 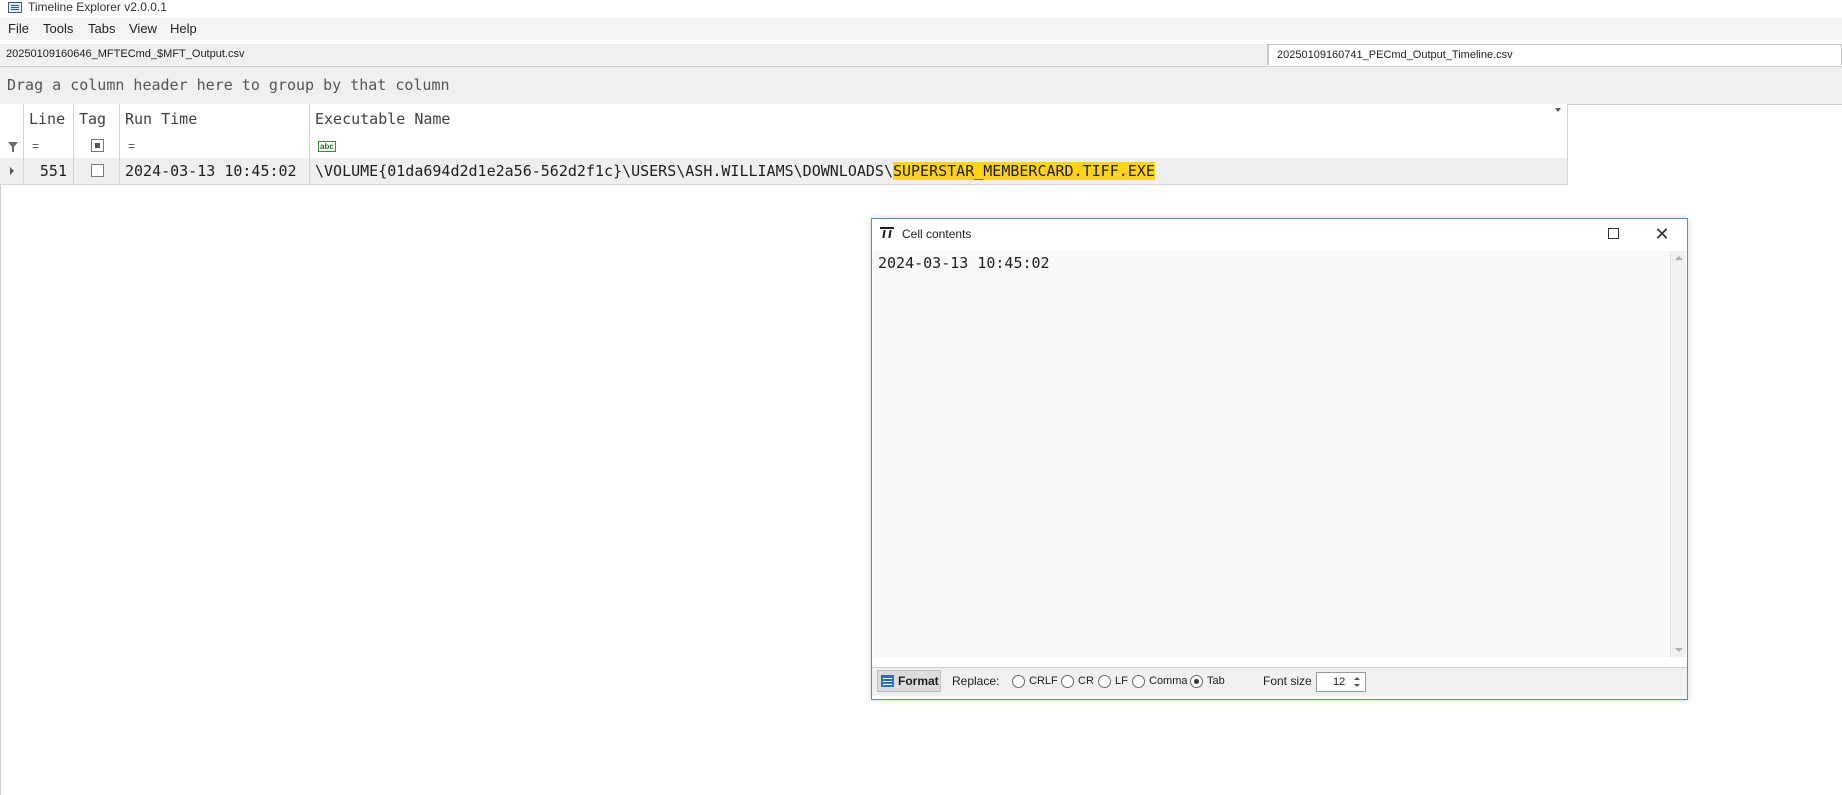 I want to click on title-bar: Timeline Explorer v2.0.0.1, so click(x=921, y=8).